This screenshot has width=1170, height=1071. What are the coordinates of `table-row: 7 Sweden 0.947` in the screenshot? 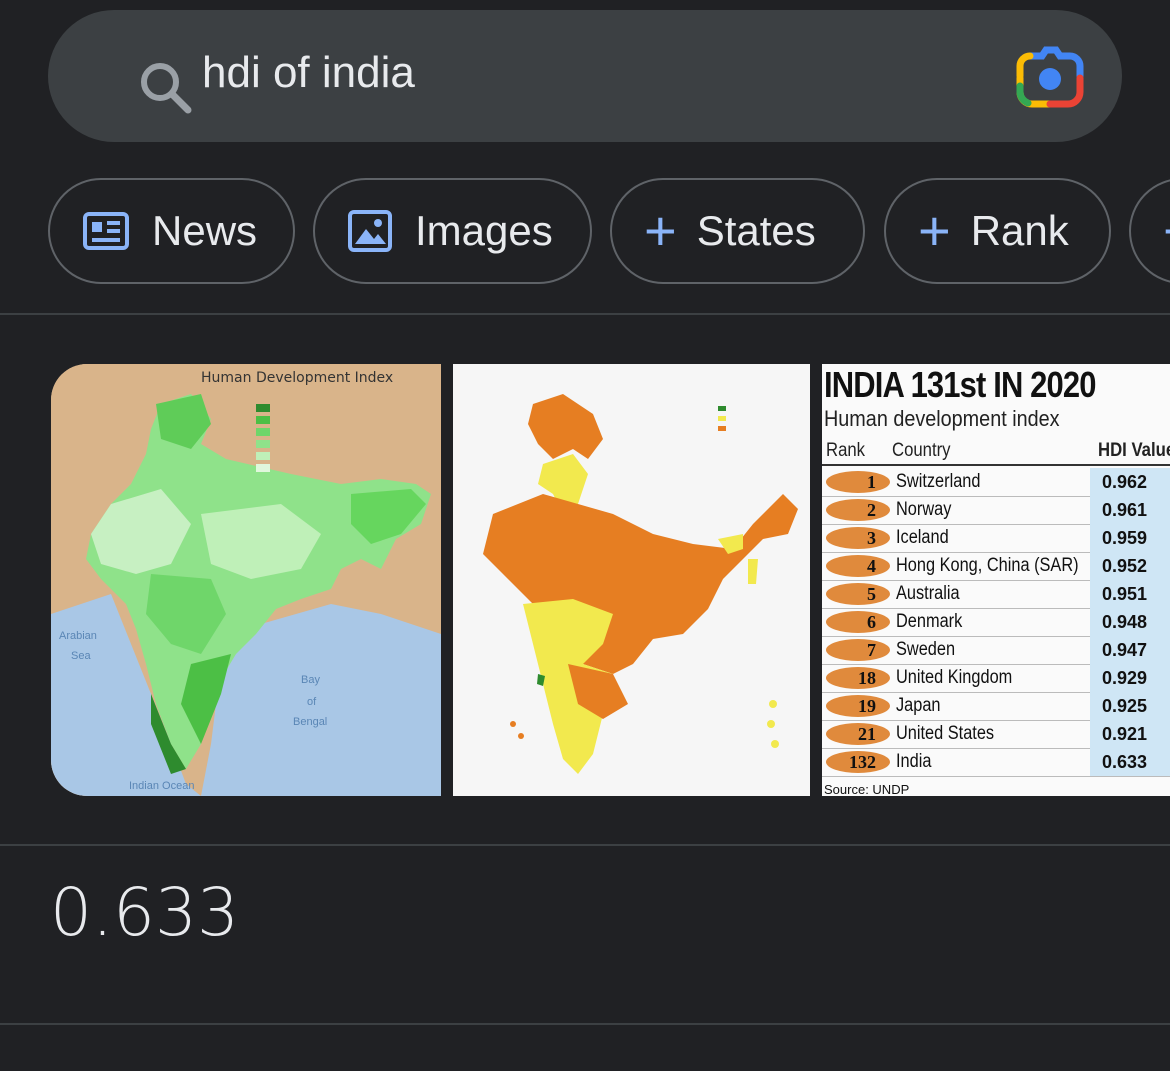 It's located at (996, 650).